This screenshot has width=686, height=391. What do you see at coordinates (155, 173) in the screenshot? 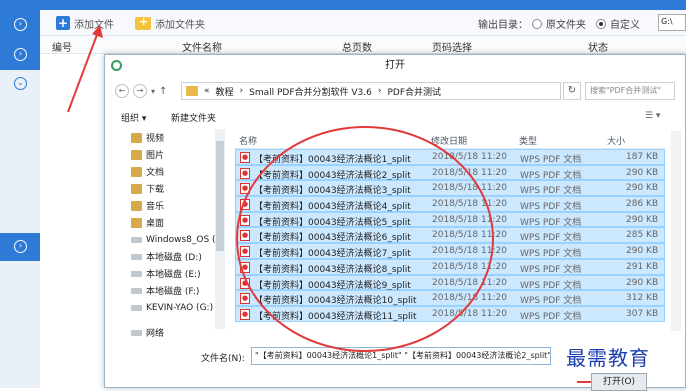
I see `tree-label: 文档` at bounding box center [155, 173].